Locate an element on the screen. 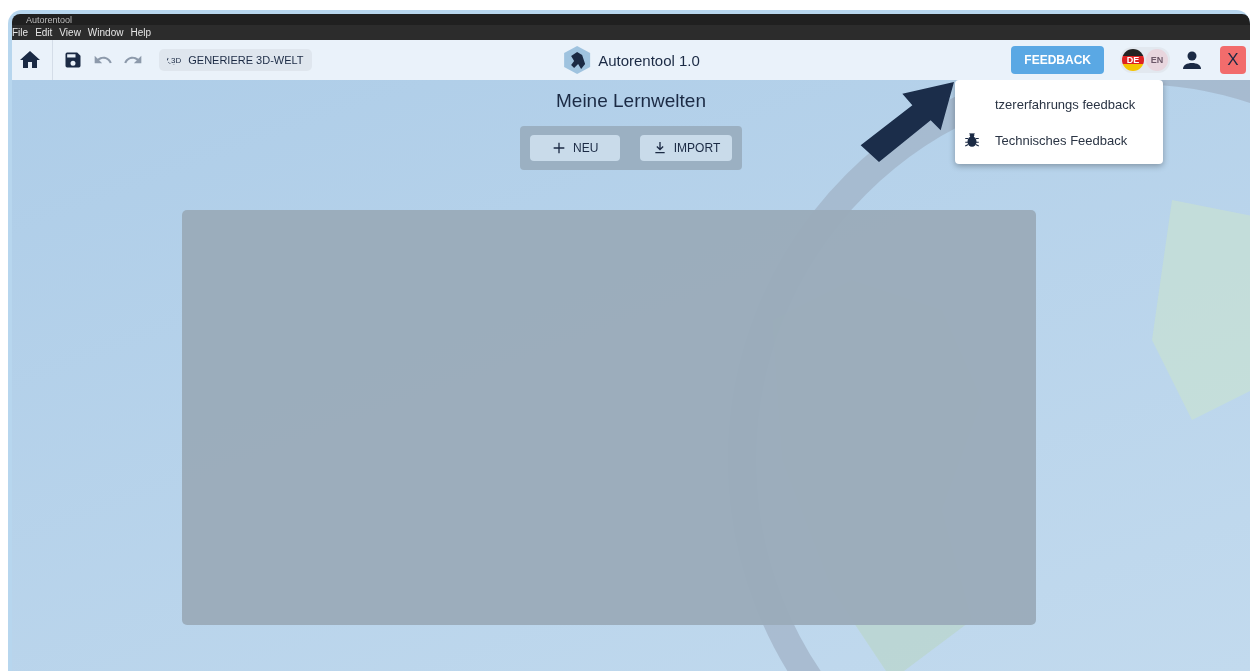 Image resolution: width=1250 pixels, height=671 pixels. new-button: NEU is located at coordinates (574, 148).